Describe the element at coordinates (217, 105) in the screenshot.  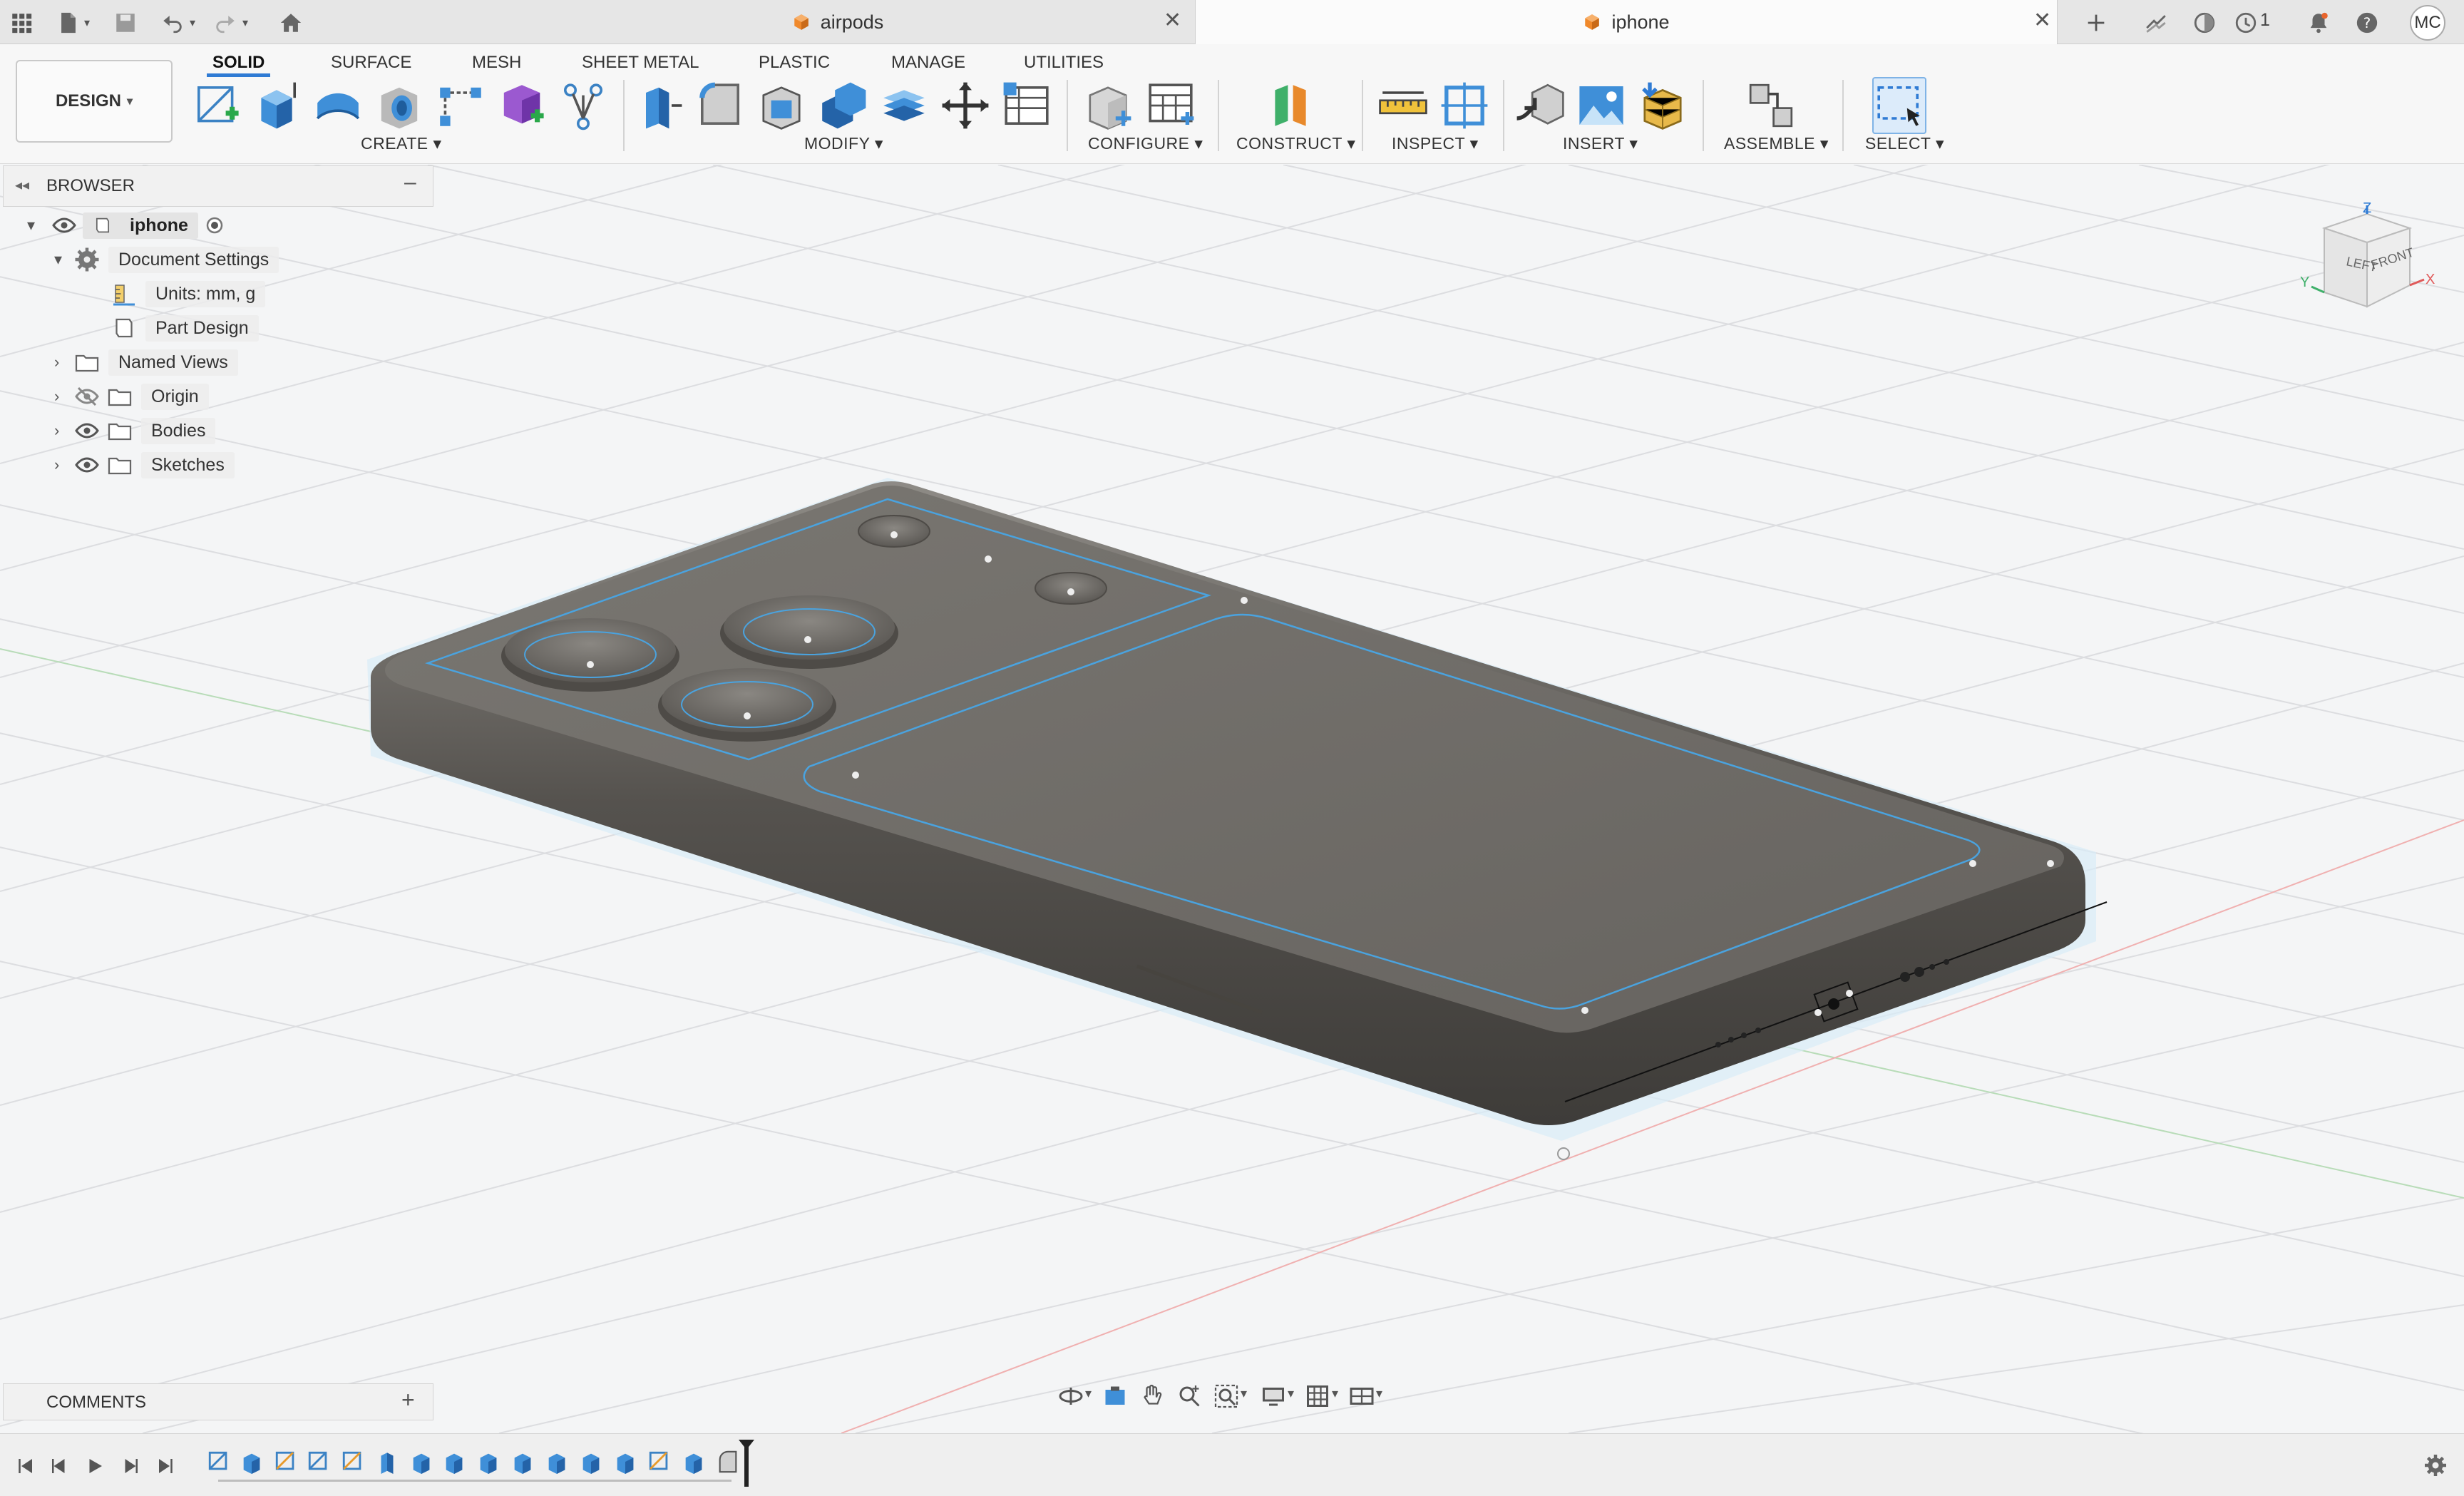
I see `create-sketch-tool` at that location.